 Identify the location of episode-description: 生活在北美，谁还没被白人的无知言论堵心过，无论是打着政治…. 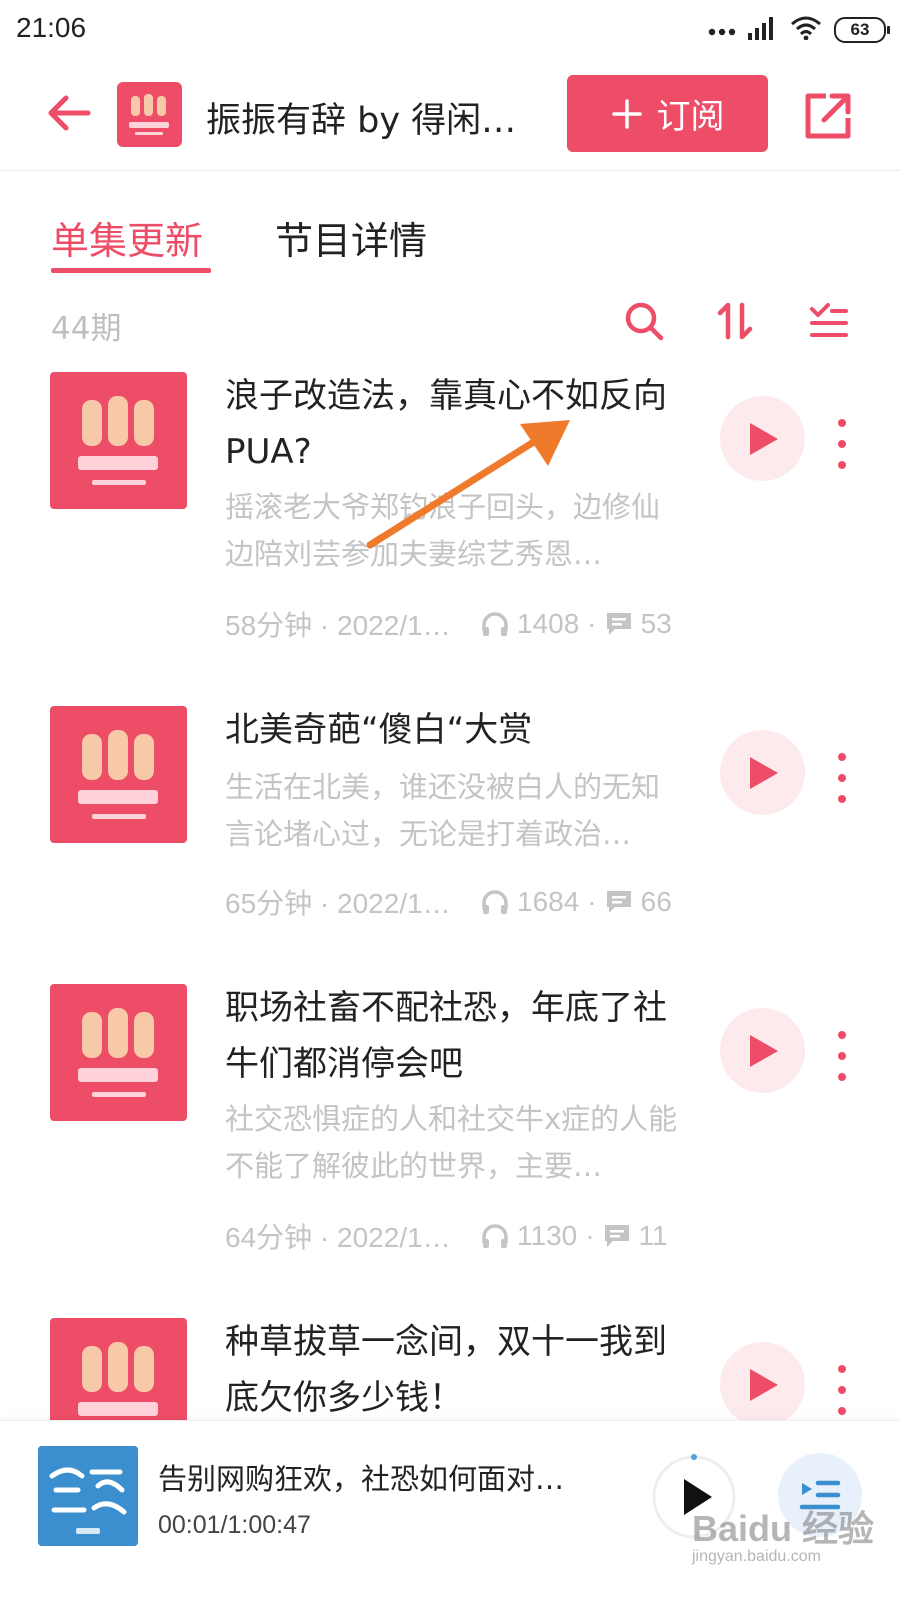
(443, 810).